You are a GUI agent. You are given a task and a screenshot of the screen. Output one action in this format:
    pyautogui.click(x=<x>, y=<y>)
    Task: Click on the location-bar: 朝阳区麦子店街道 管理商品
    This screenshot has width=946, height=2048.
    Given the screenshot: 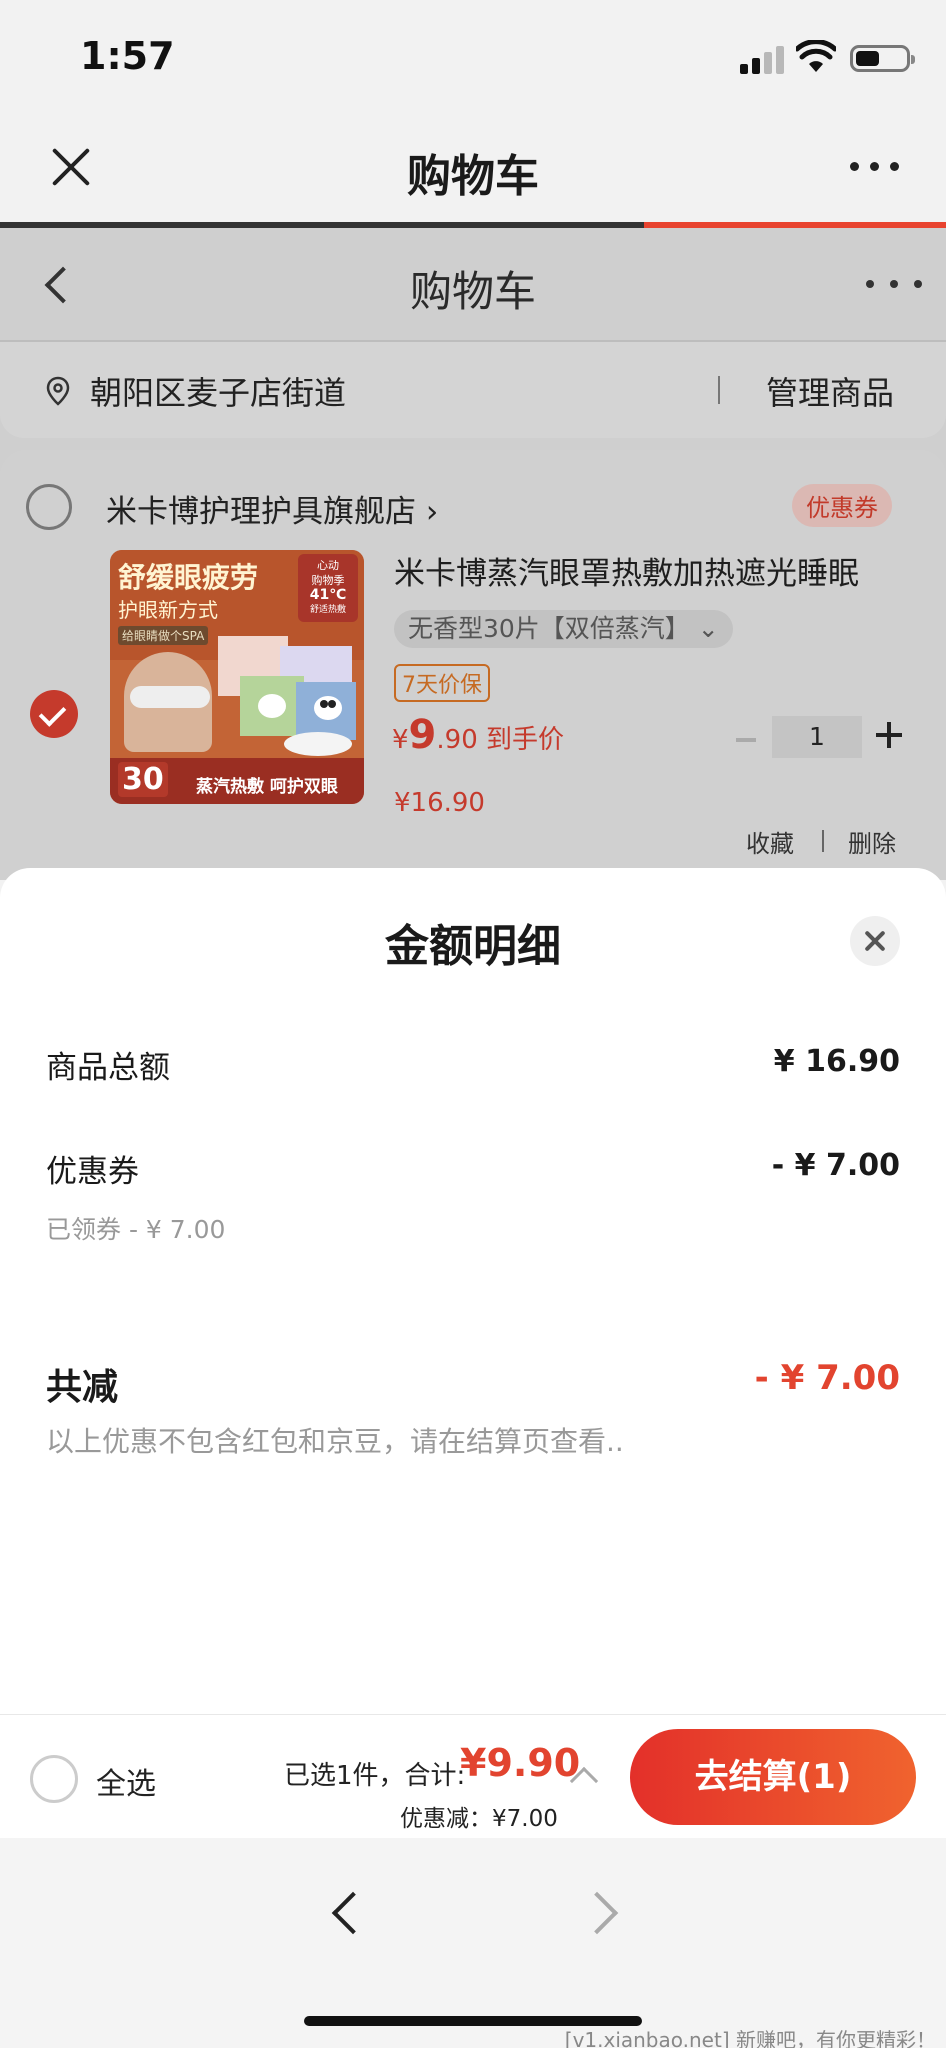 What is the action you would take?
    pyautogui.click(x=473, y=390)
    